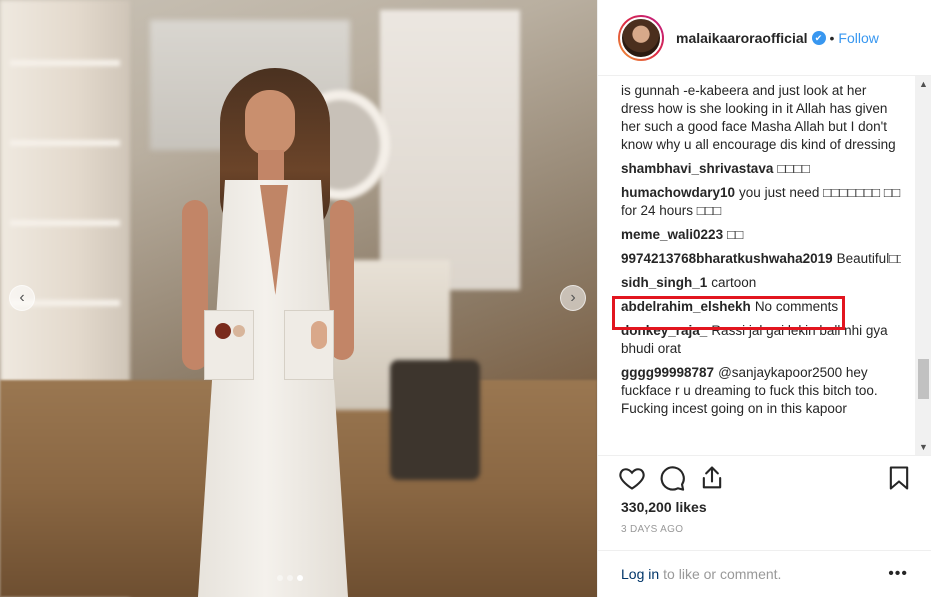 The image size is (931, 597). Describe the element at coordinates (450, 150) in the screenshot. I see `photo-door` at that location.